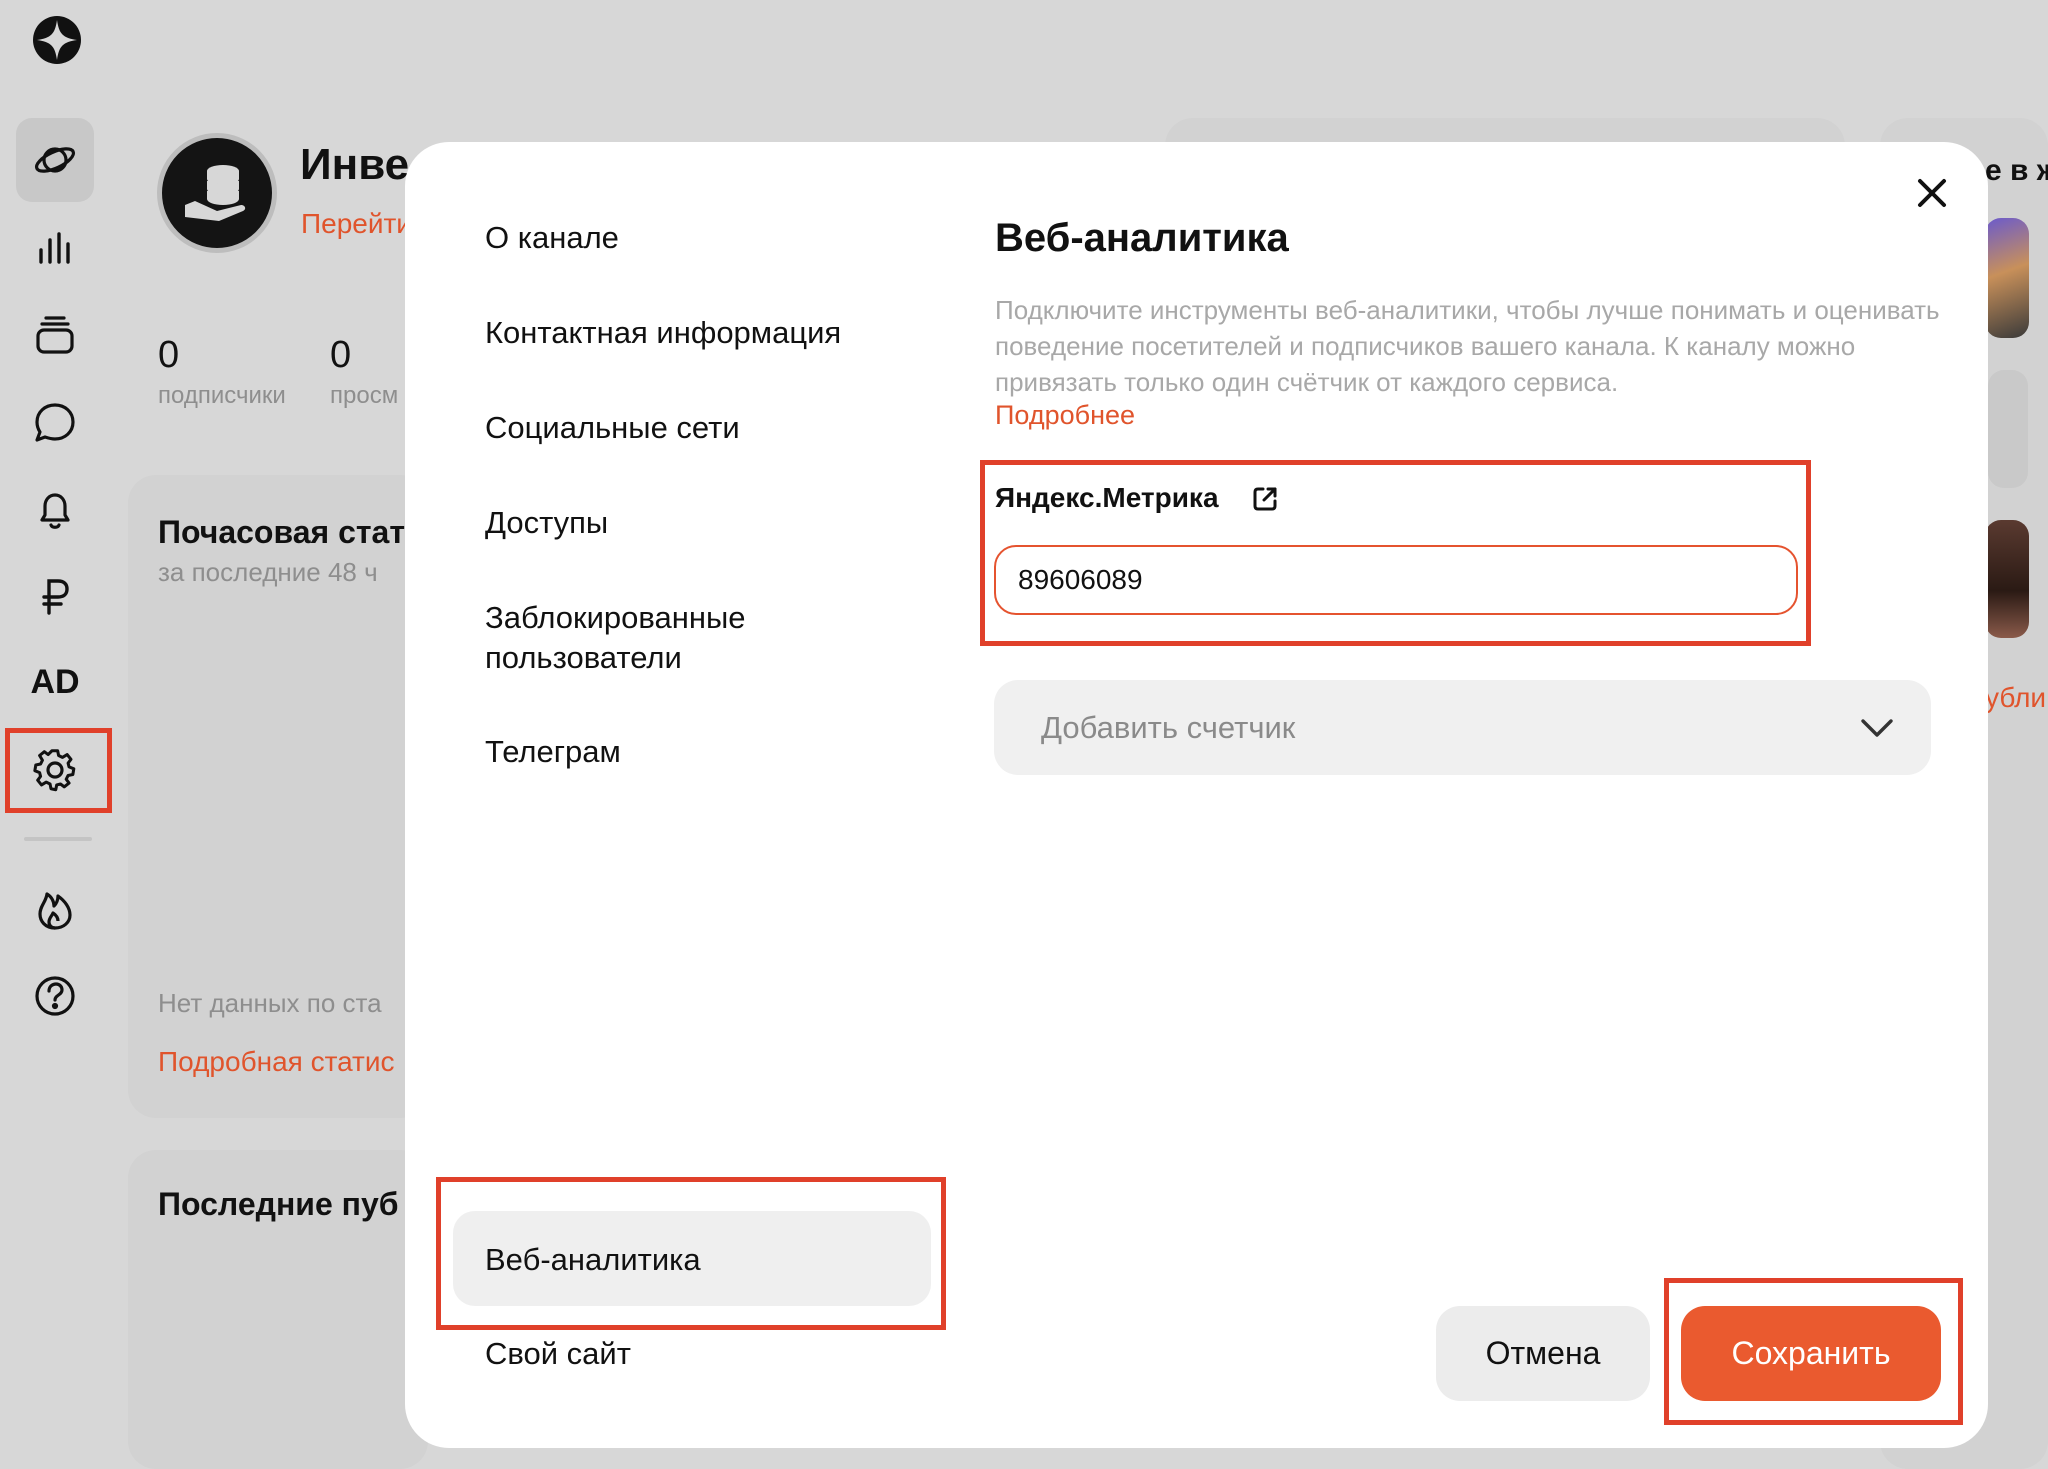 This screenshot has height=1469, width=2048. What do you see at coordinates (691, 1253) in the screenshot?
I see `web-analytics-highlight` at bounding box center [691, 1253].